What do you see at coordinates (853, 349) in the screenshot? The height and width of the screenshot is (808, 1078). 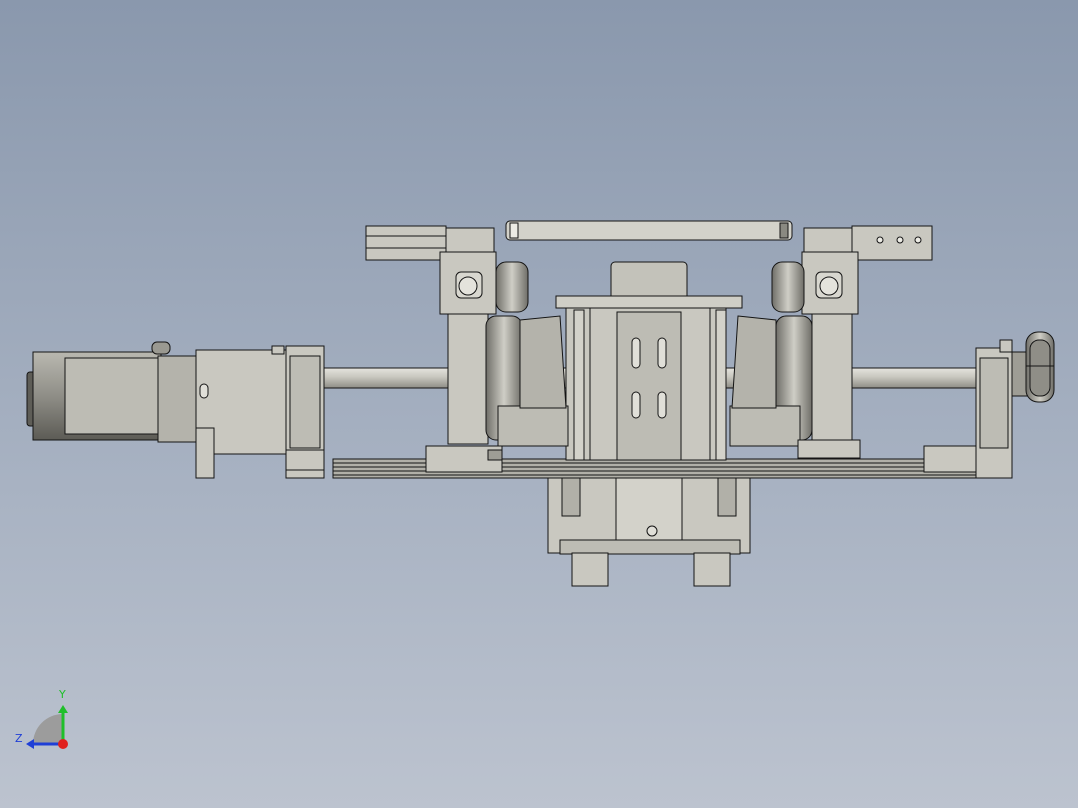 I see `right-gripper-assembly` at bounding box center [853, 349].